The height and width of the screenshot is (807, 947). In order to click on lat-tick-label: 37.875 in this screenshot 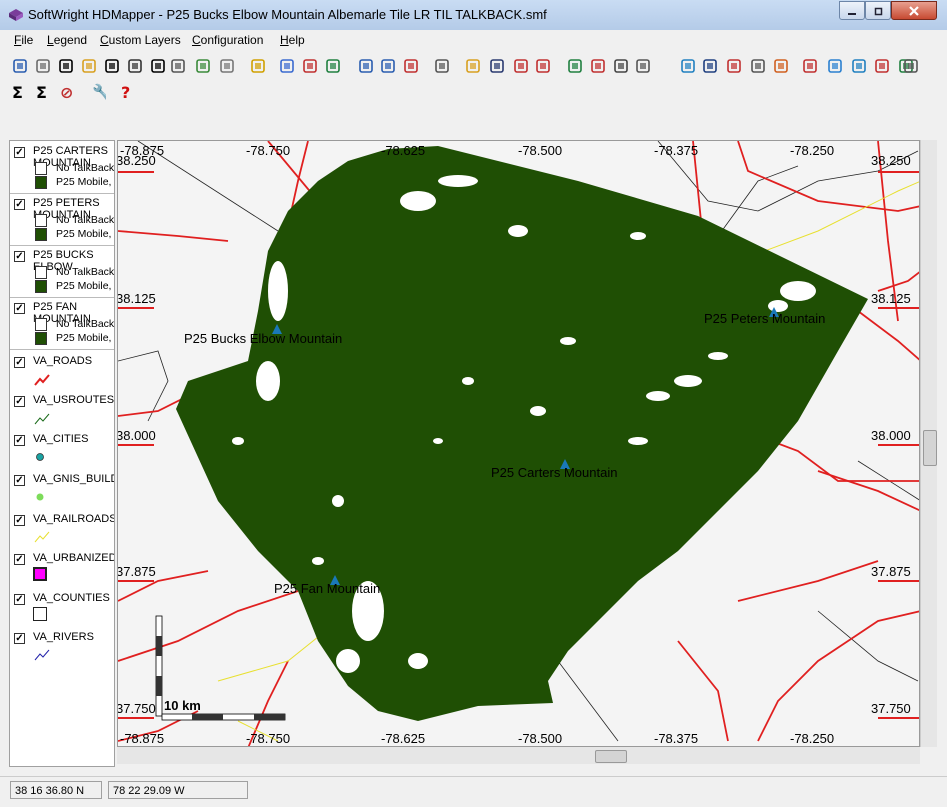, I will do `click(136, 571)`.